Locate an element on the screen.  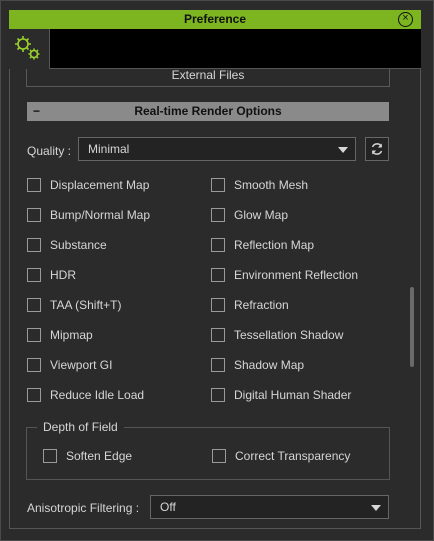
section-title: Real-time Render Options is located at coordinates (208, 111).